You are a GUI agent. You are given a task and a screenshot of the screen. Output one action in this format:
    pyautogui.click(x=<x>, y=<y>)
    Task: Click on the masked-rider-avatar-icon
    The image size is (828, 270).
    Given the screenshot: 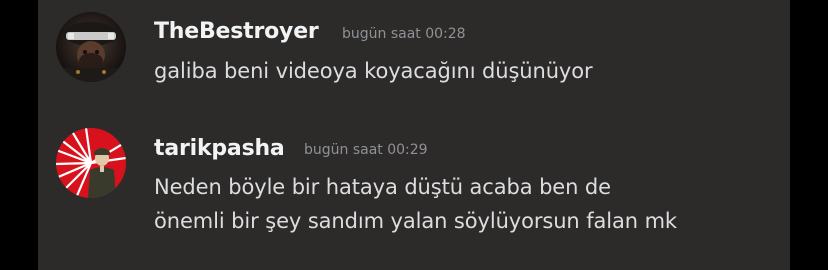 What is the action you would take?
    pyautogui.click(x=91, y=47)
    